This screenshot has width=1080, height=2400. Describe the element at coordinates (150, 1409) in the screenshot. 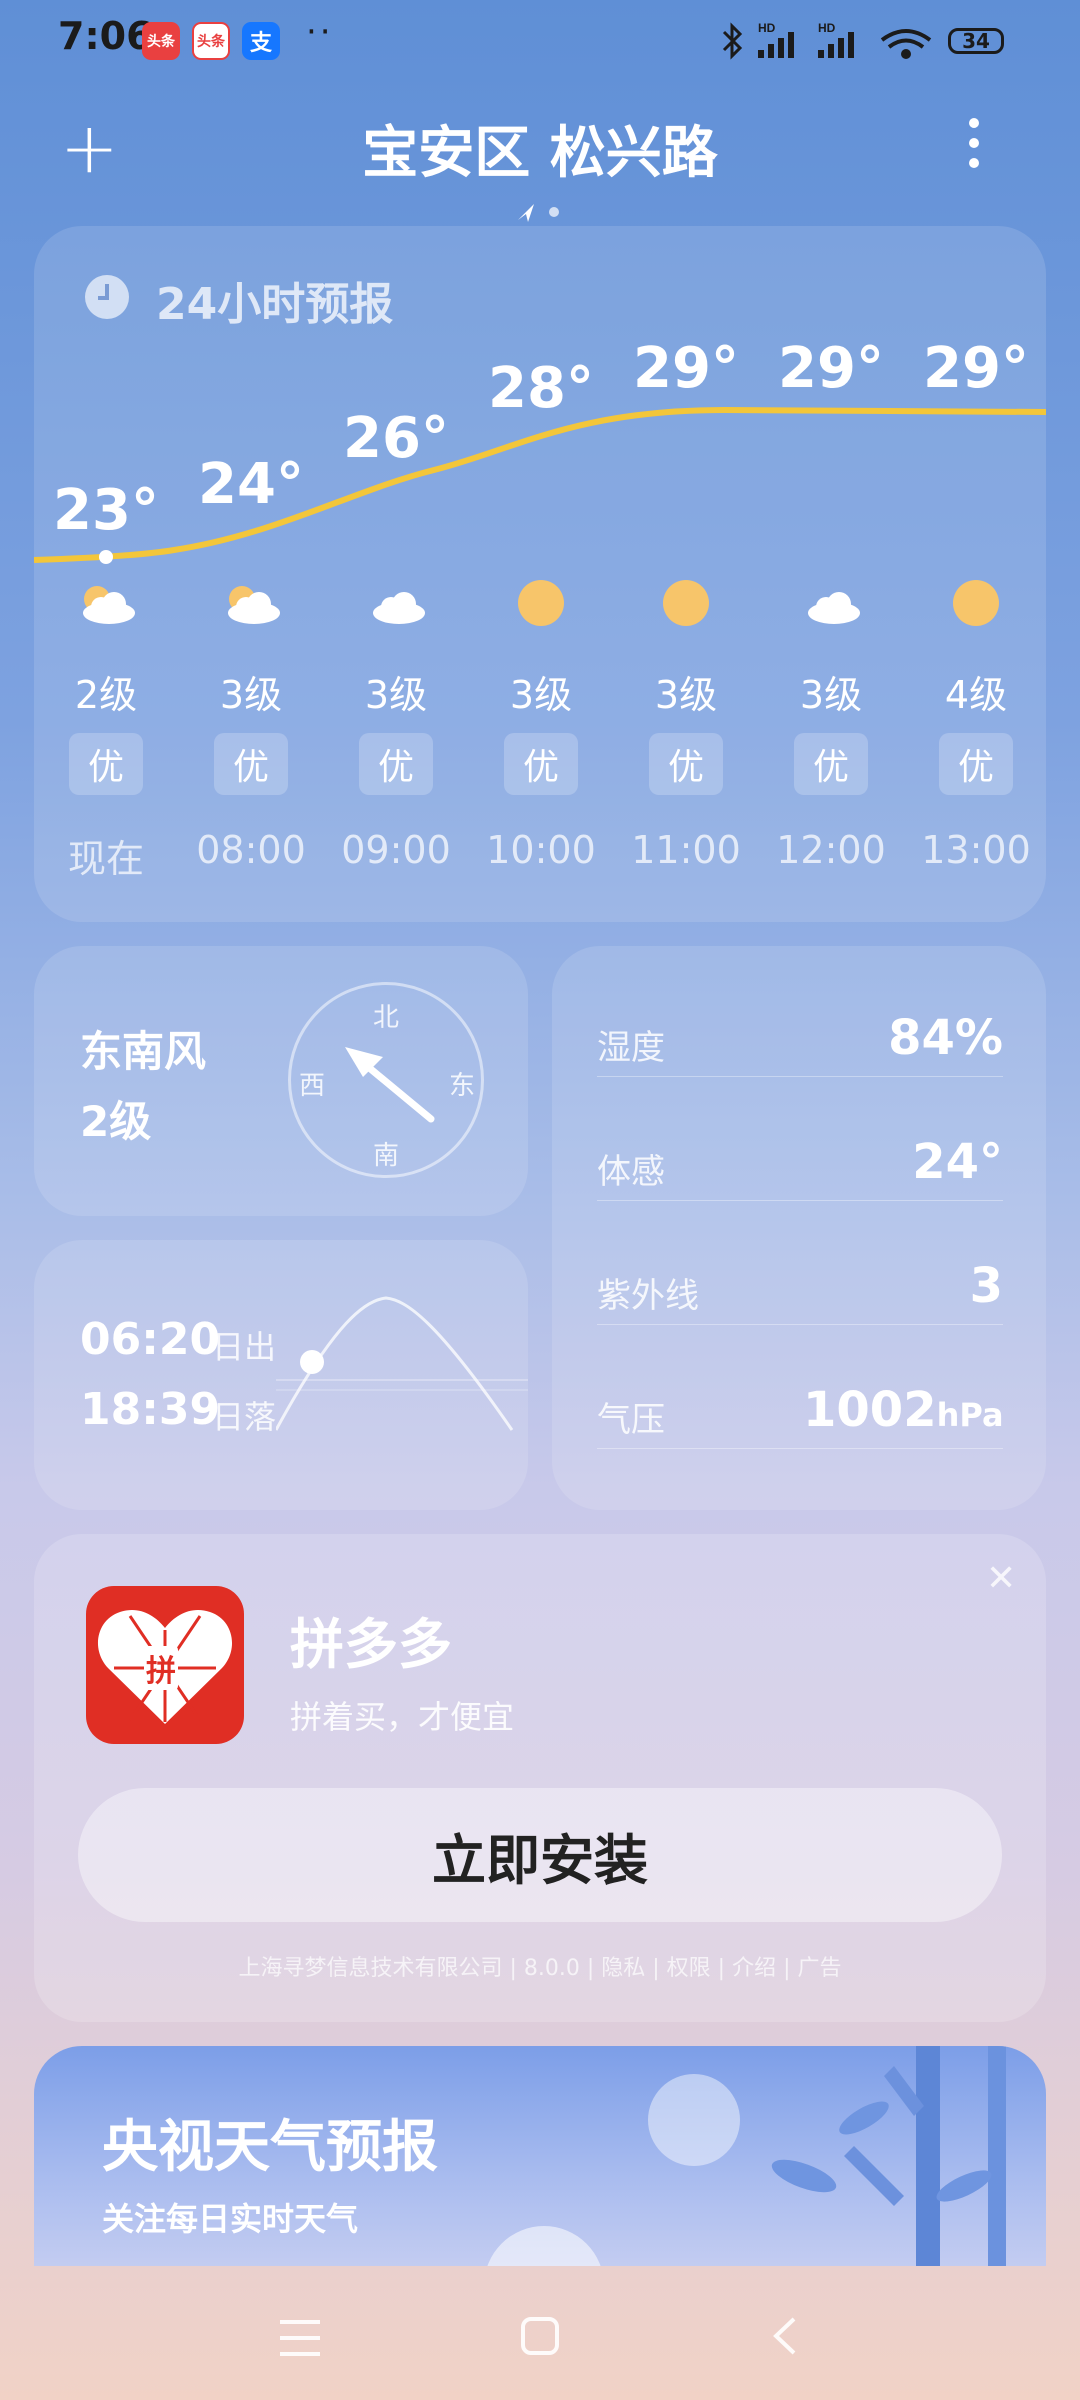

I see `sunset-time: 18:39` at that location.